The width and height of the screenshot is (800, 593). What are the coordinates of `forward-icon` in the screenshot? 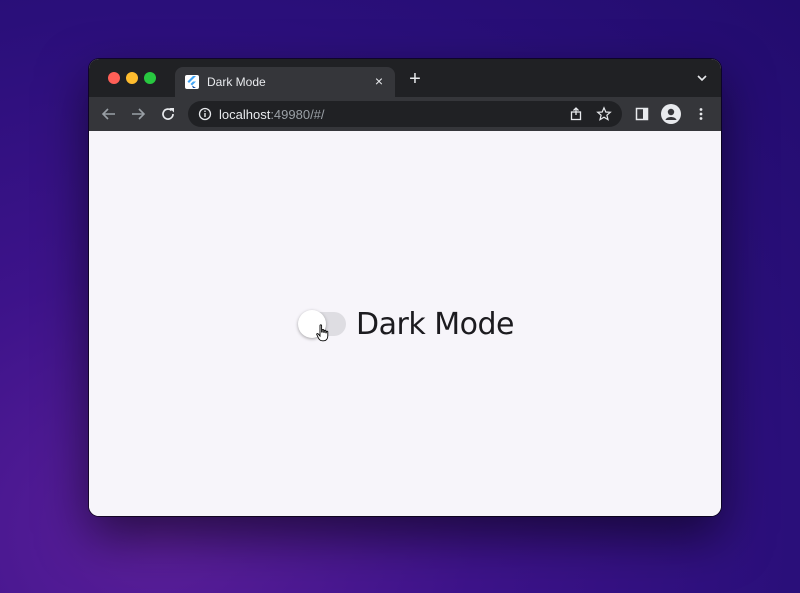 It's located at (138, 114).